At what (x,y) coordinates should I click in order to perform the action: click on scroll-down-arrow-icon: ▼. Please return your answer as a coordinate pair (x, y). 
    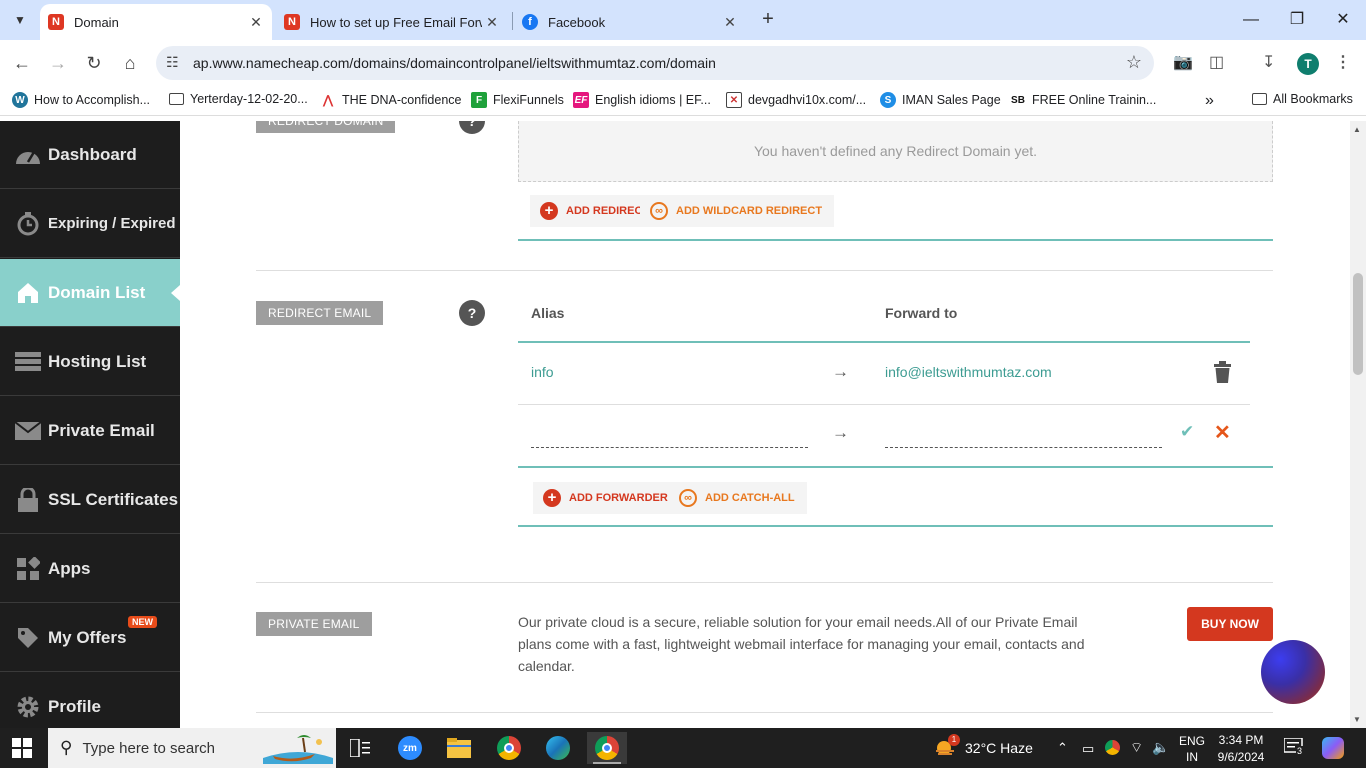
    Looking at the image, I should click on (1357, 719).